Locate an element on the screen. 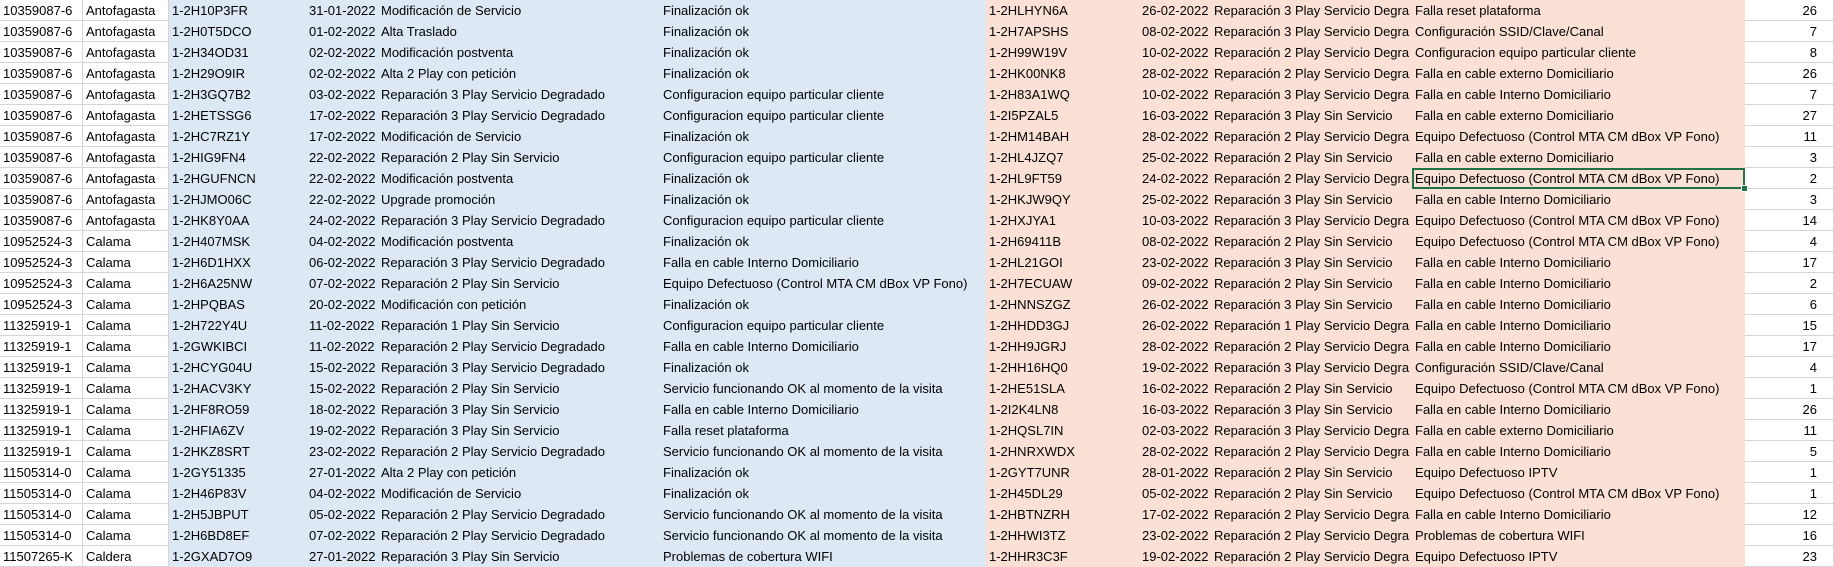  closure-status-cell: Falla reset plataforma is located at coordinates (823, 430).